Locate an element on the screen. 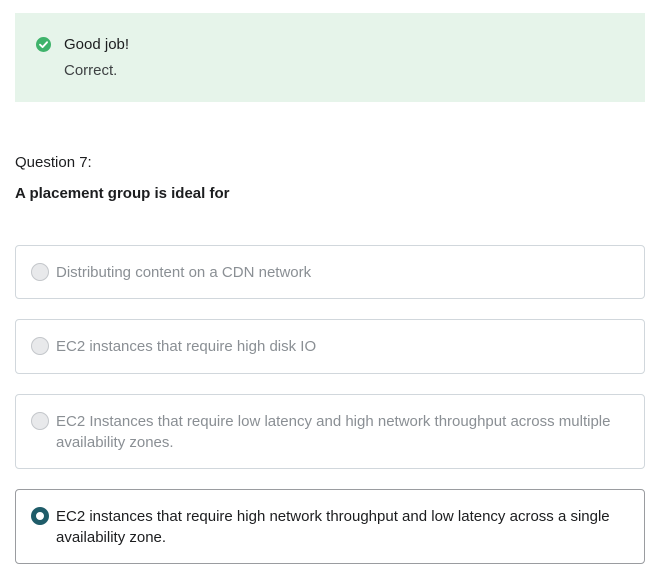  question-number: Question 7: is located at coordinates (53, 162).